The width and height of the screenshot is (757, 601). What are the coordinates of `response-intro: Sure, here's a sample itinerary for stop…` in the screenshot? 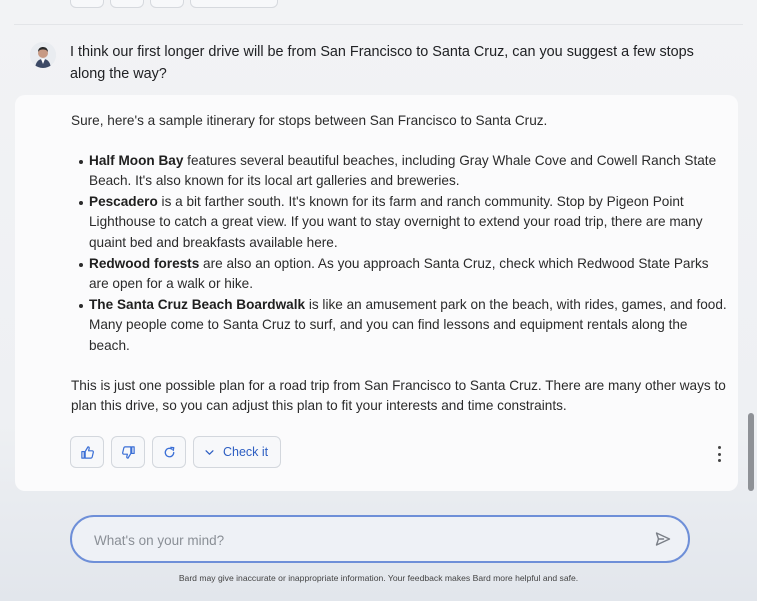 It's located at (309, 120).